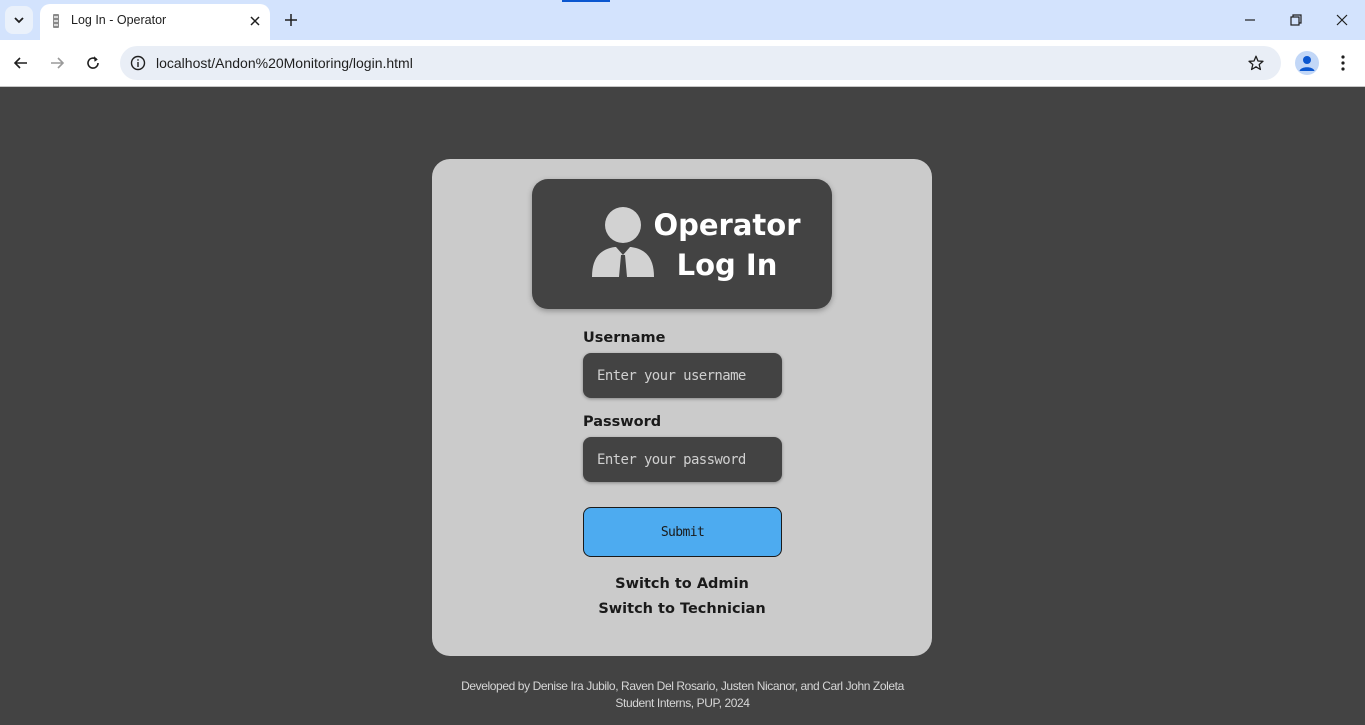 The width and height of the screenshot is (1365, 725). I want to click on browser-menu-button, so click(1343, 63).